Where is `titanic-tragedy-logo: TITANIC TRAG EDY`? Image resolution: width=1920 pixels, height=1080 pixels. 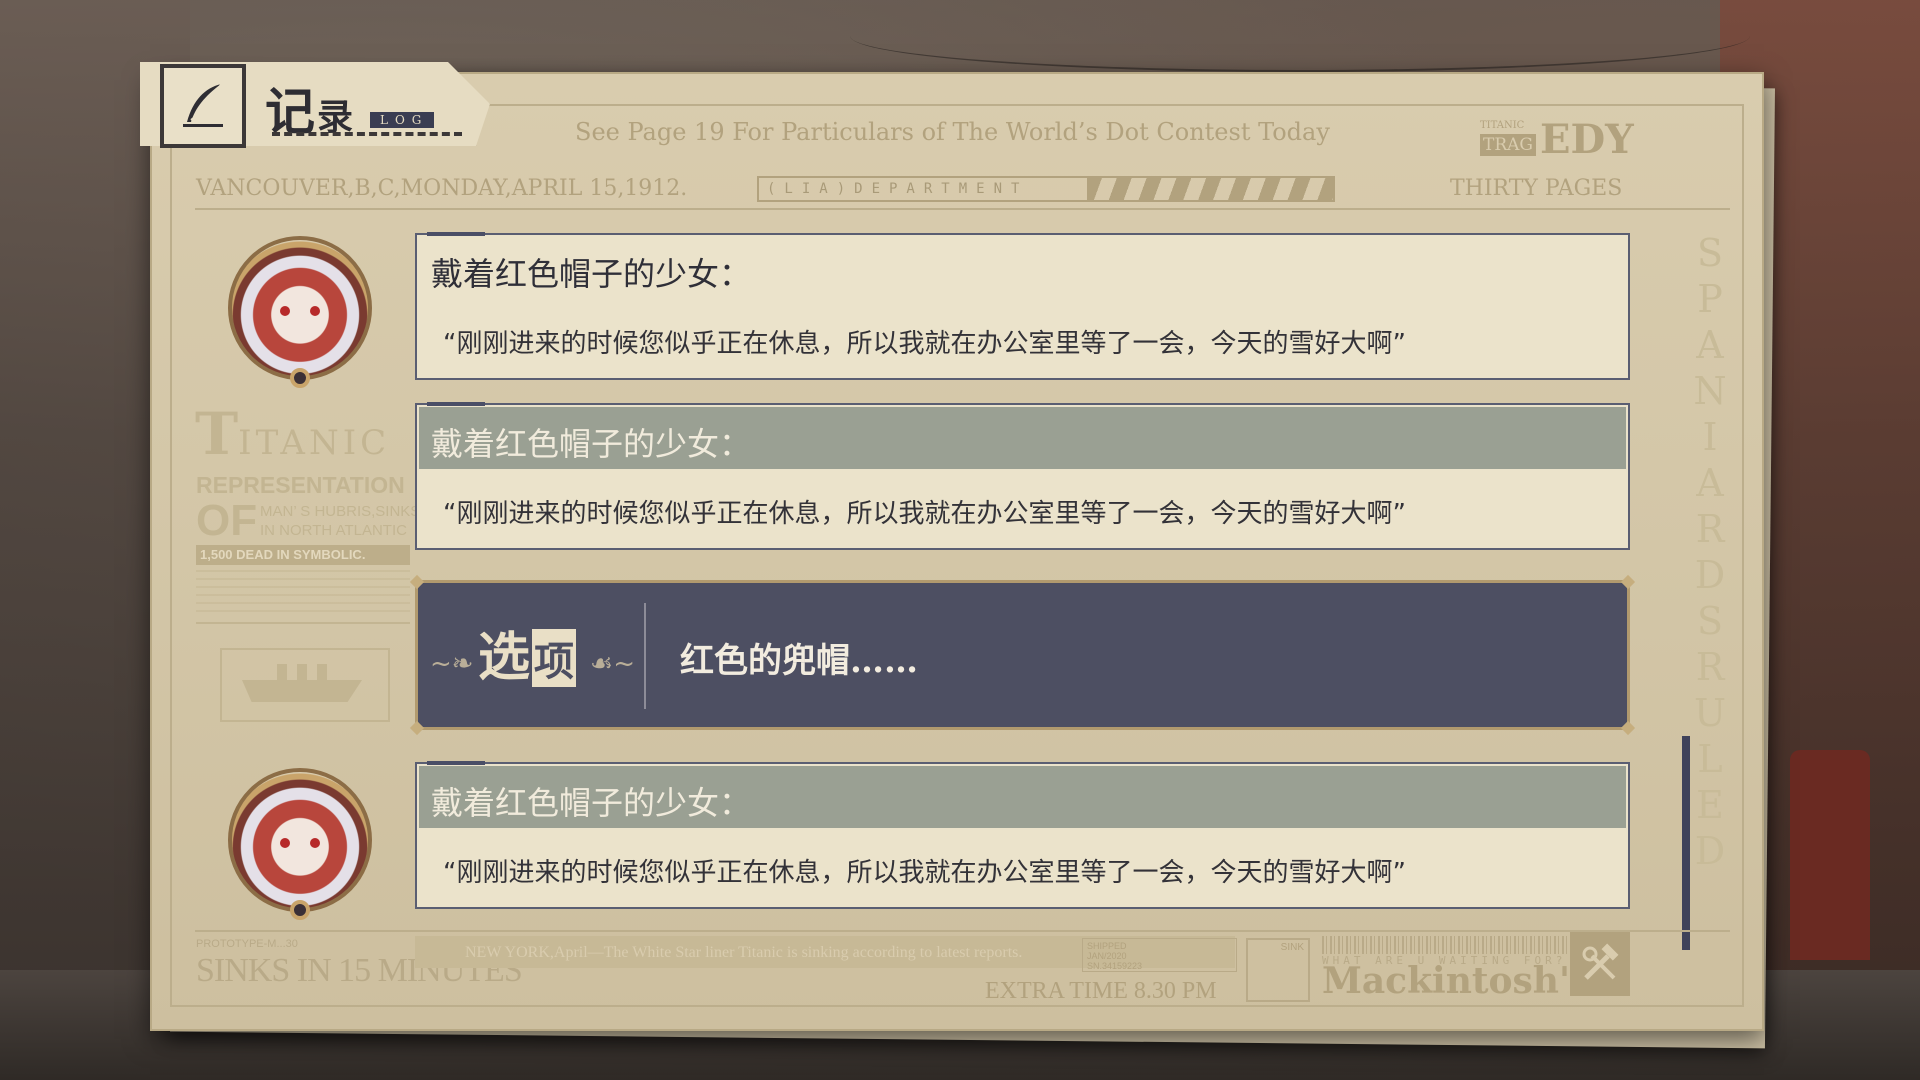 titanic-tragedy-logo: TITANIC TRAG EDY is located at coordinates (1557, 141).